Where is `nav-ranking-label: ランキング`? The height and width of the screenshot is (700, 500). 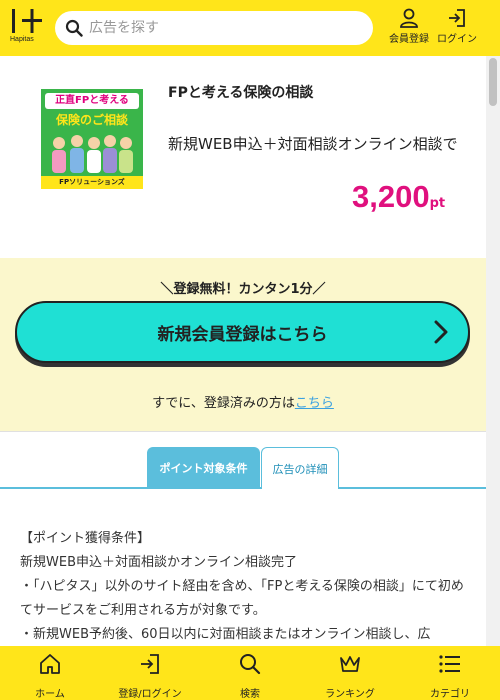
nav-ranking-label: ランキング is located at coordinates (350, 694).